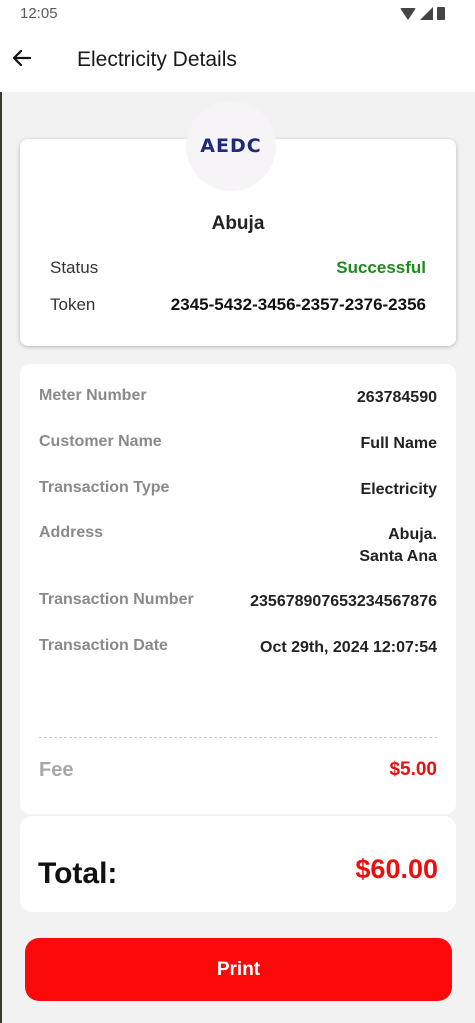  I want to click on status-bar: 12:05, so click(237, 14).